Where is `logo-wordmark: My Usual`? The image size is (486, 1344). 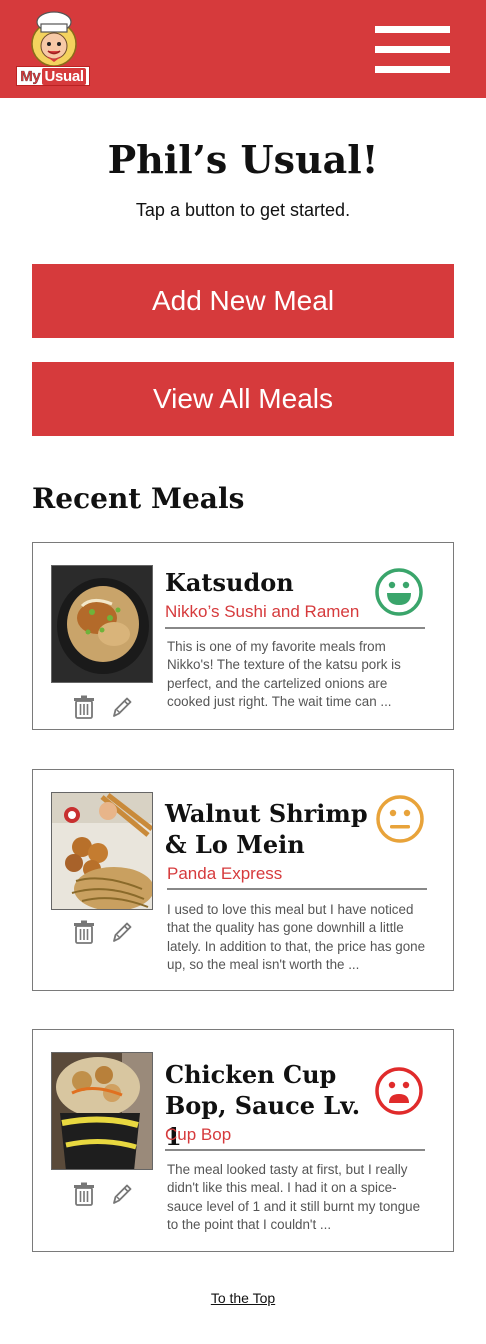 logo-wordmark: My Usual is located at coordinates (53, 76).